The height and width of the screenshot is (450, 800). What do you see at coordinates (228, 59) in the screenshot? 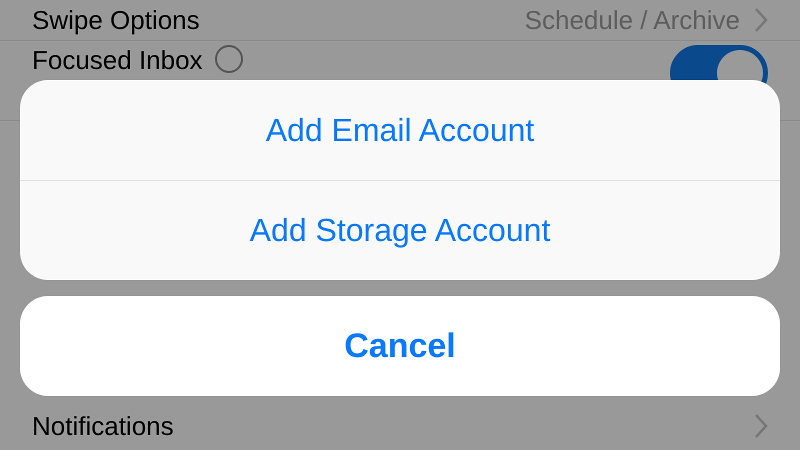
I see `info-icon` at bounding box center [228, 59].